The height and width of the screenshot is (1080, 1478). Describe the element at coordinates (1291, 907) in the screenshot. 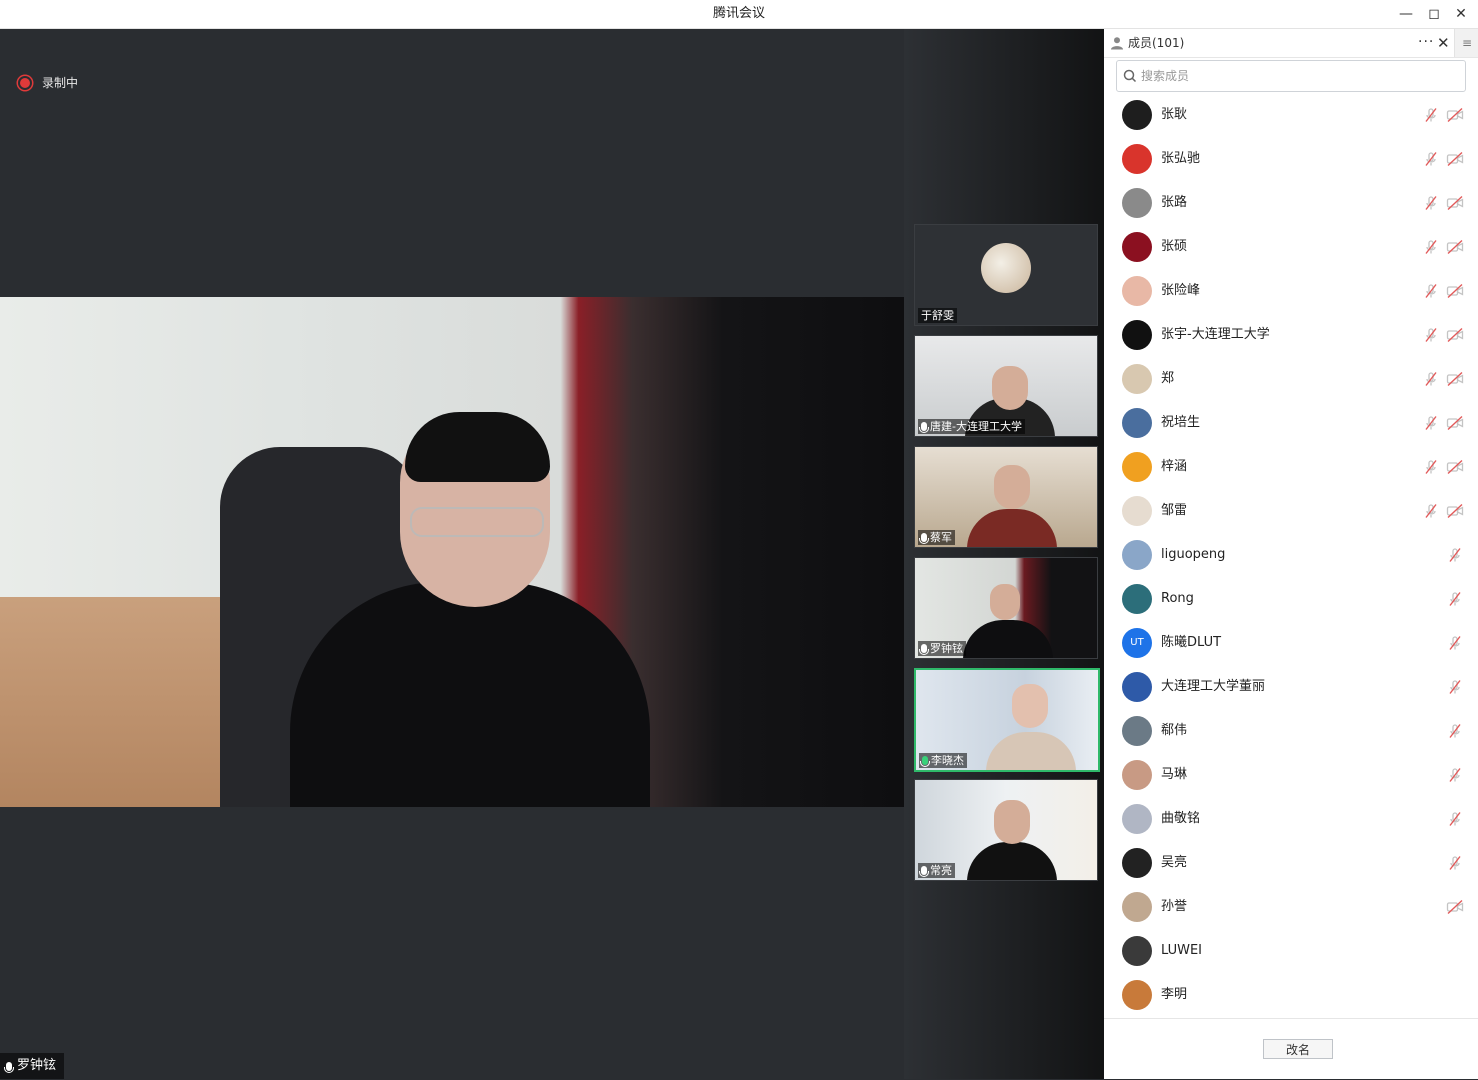

I see `member-row: 孙誉` at that location.